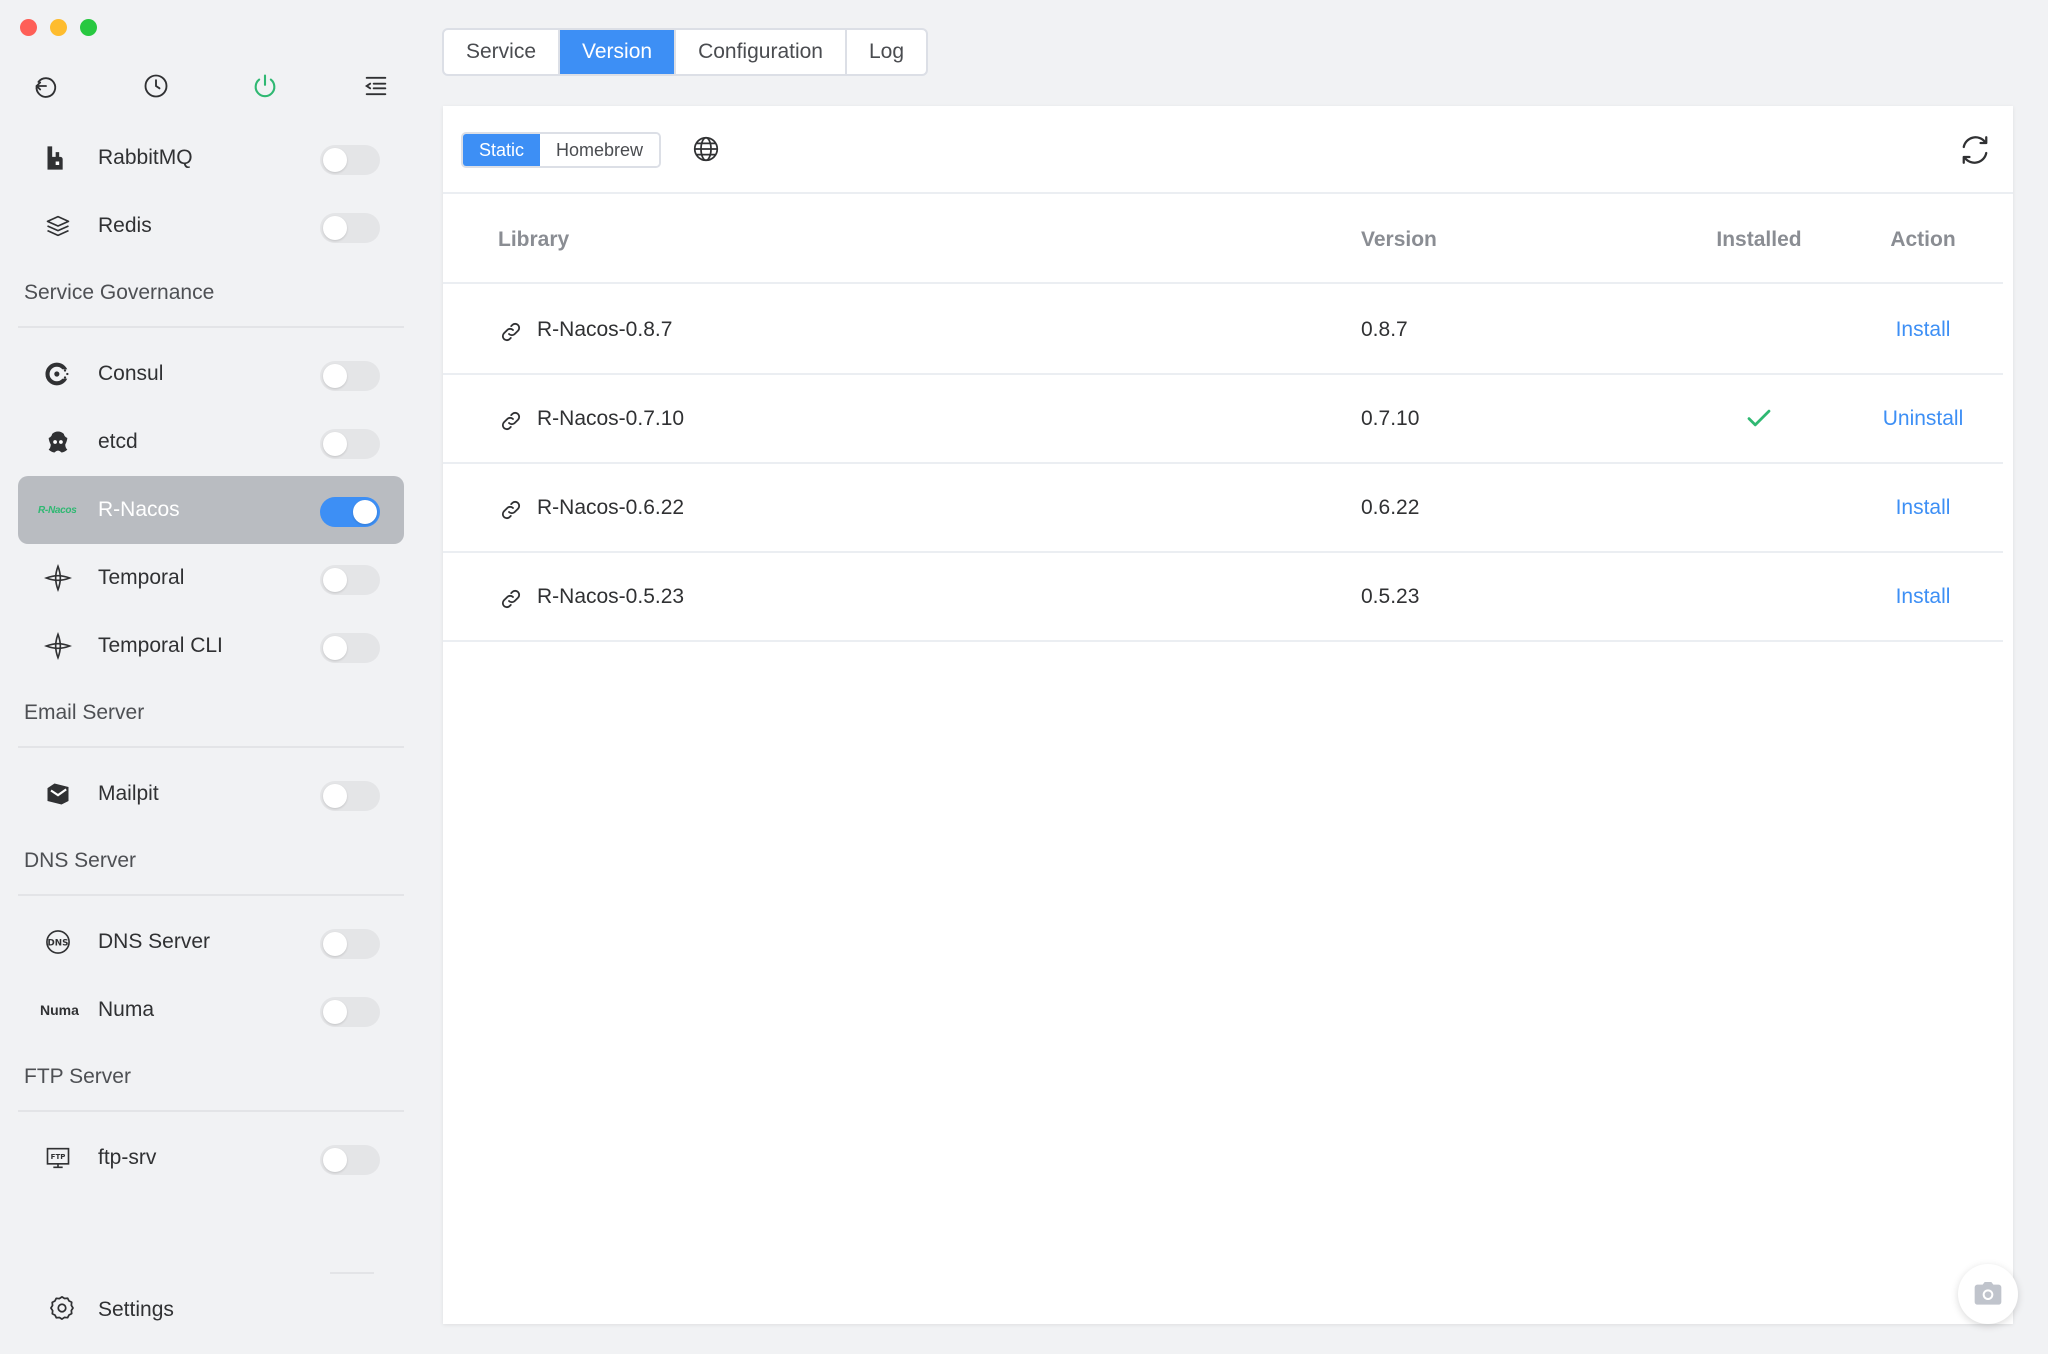 The height and width of the screenshot is (1354, 2048). I want to click on library-name: R-Nacos-0.6.22, so click(611, 507).